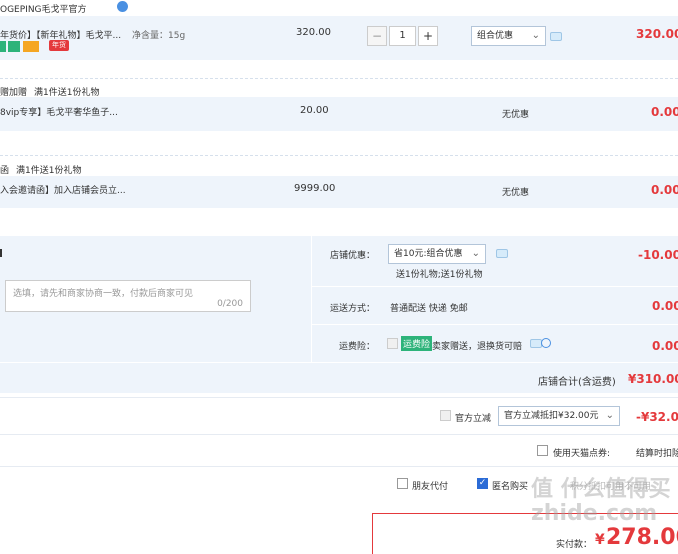  Describe the element at coordinates (353, 256) in the screenshot. I see `shop-discount-label: 店铺优惠：` at that location.